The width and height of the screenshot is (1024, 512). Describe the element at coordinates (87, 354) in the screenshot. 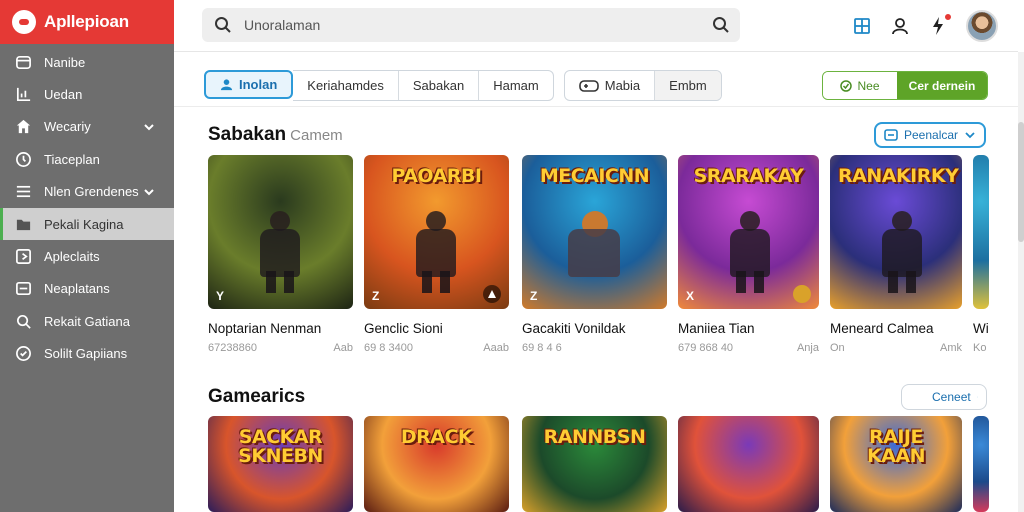

I see `sidebar-item-solilt-gapiians: Solilt Gapiians` at that location.